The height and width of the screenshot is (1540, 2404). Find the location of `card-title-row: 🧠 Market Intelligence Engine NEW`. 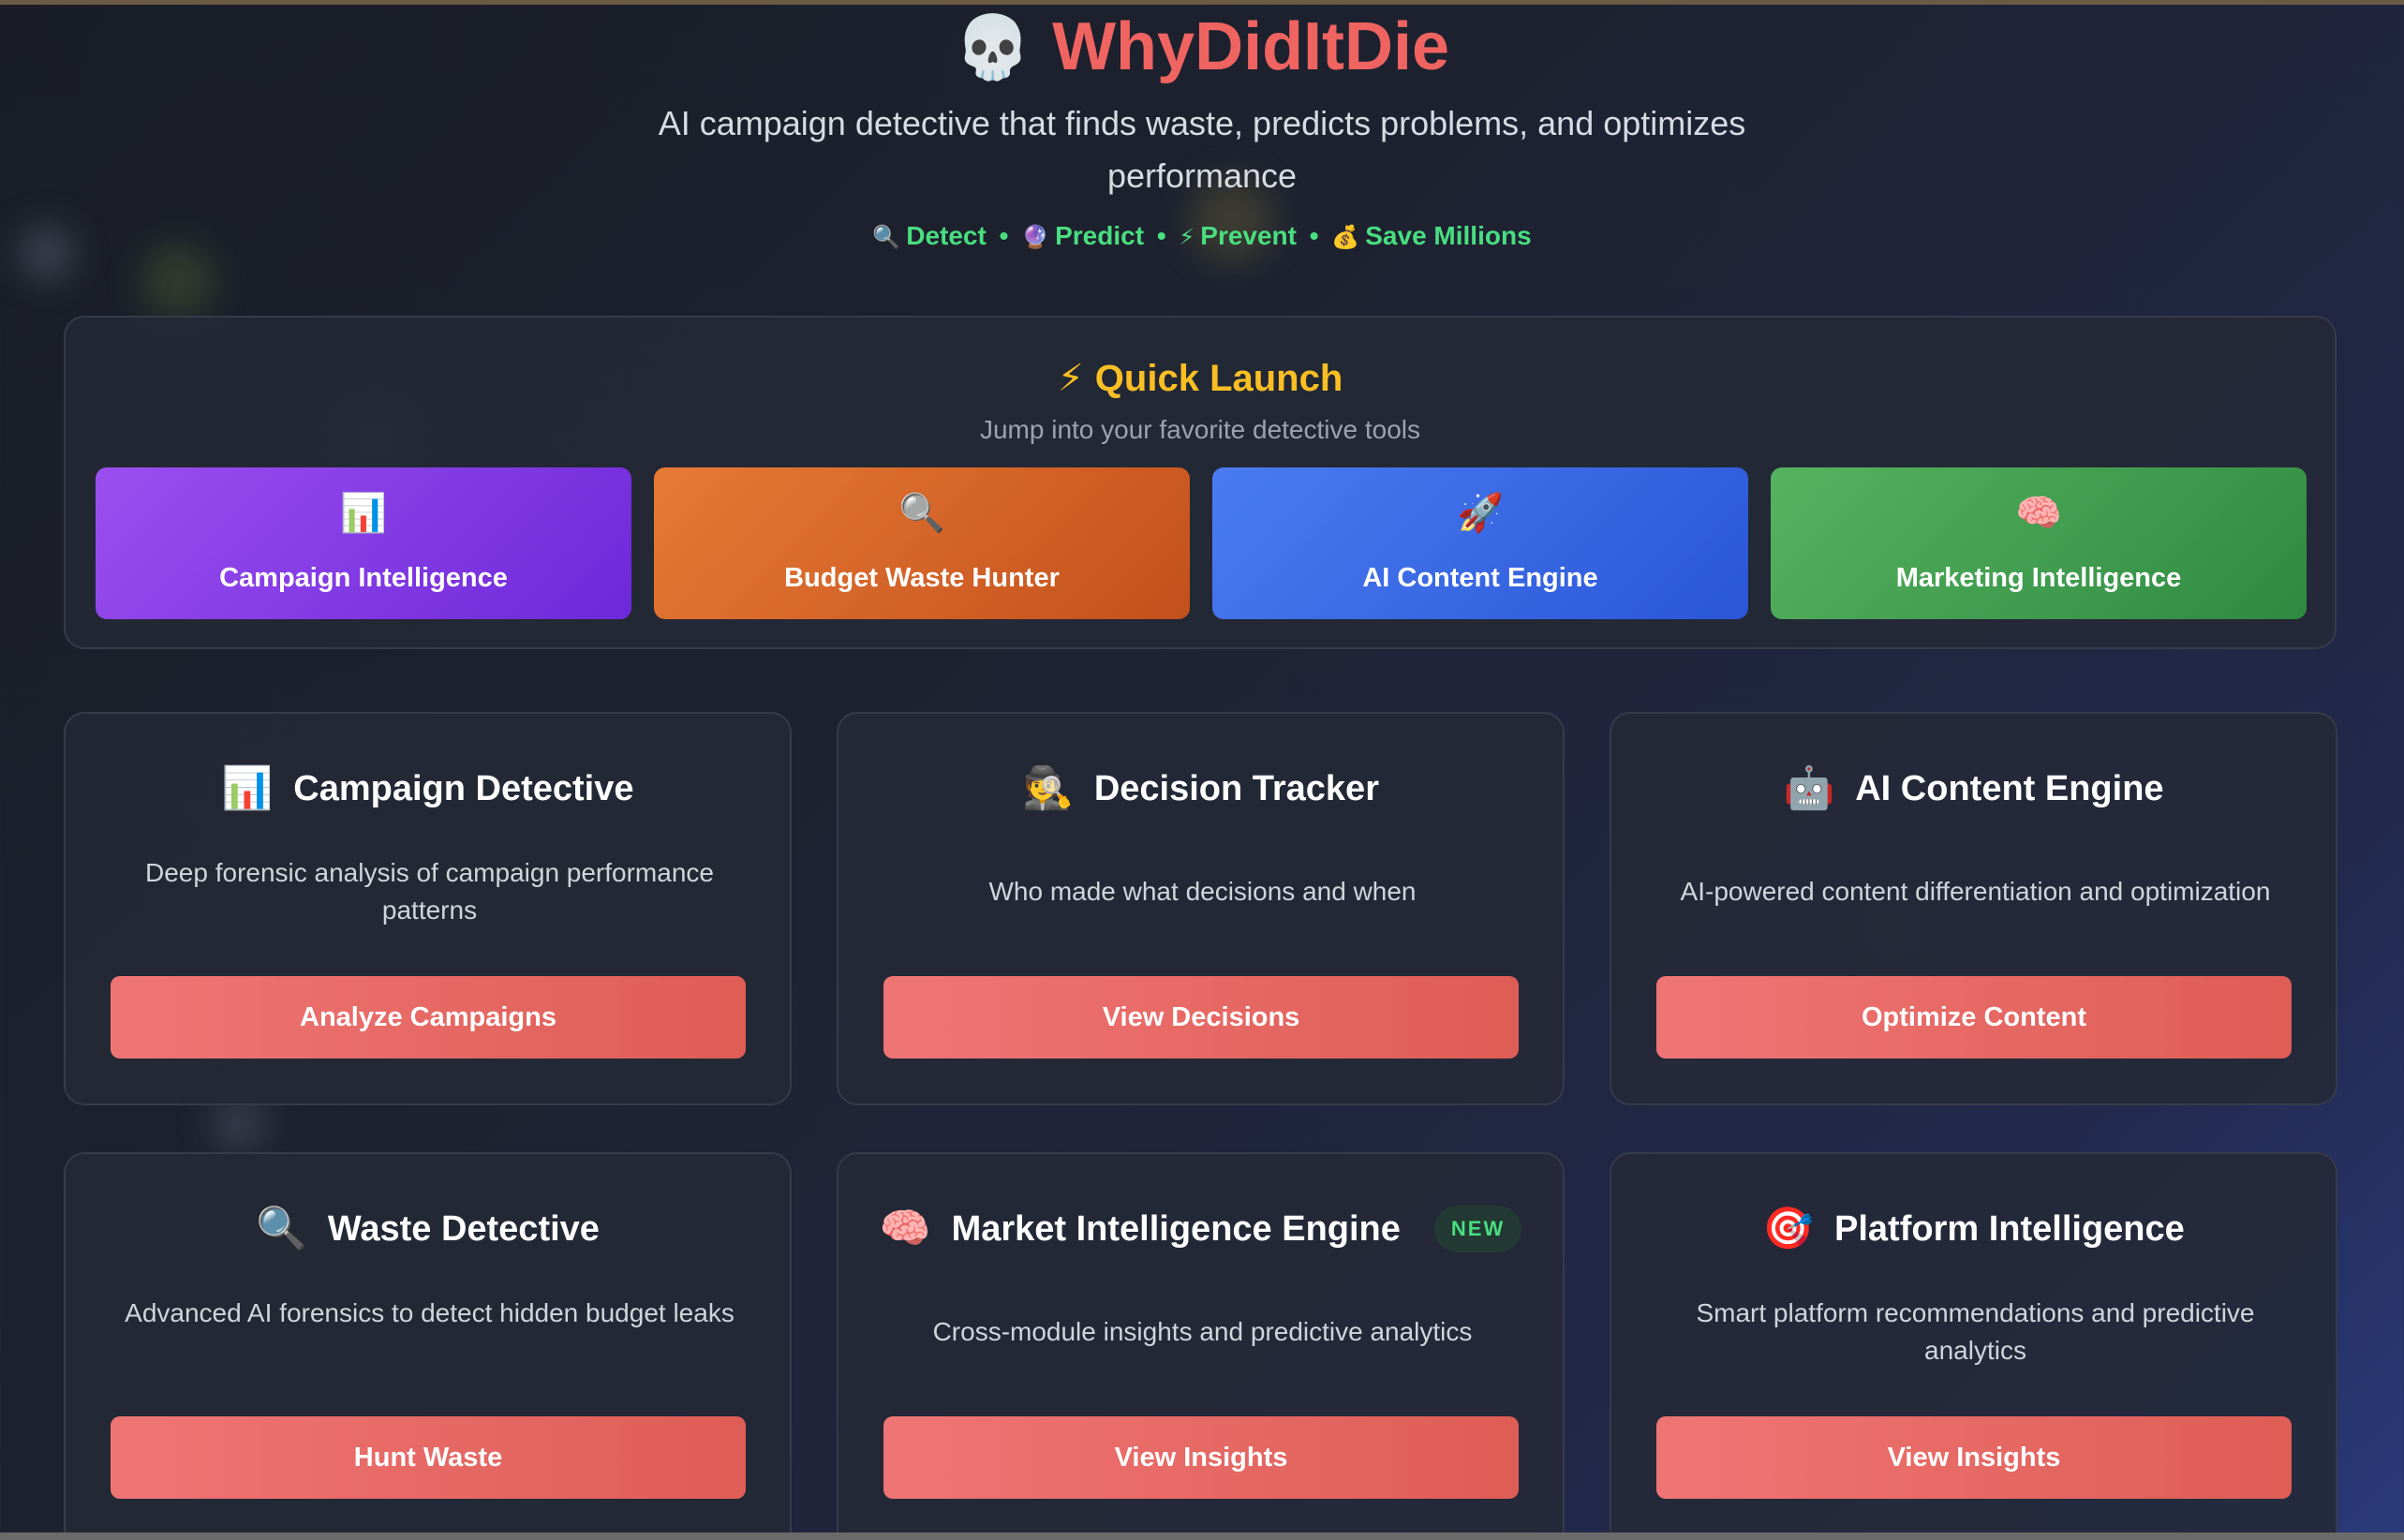

card-title-row: 🧠 Market Intelligence Engine NEW is located at coordinates (1200, 1229).